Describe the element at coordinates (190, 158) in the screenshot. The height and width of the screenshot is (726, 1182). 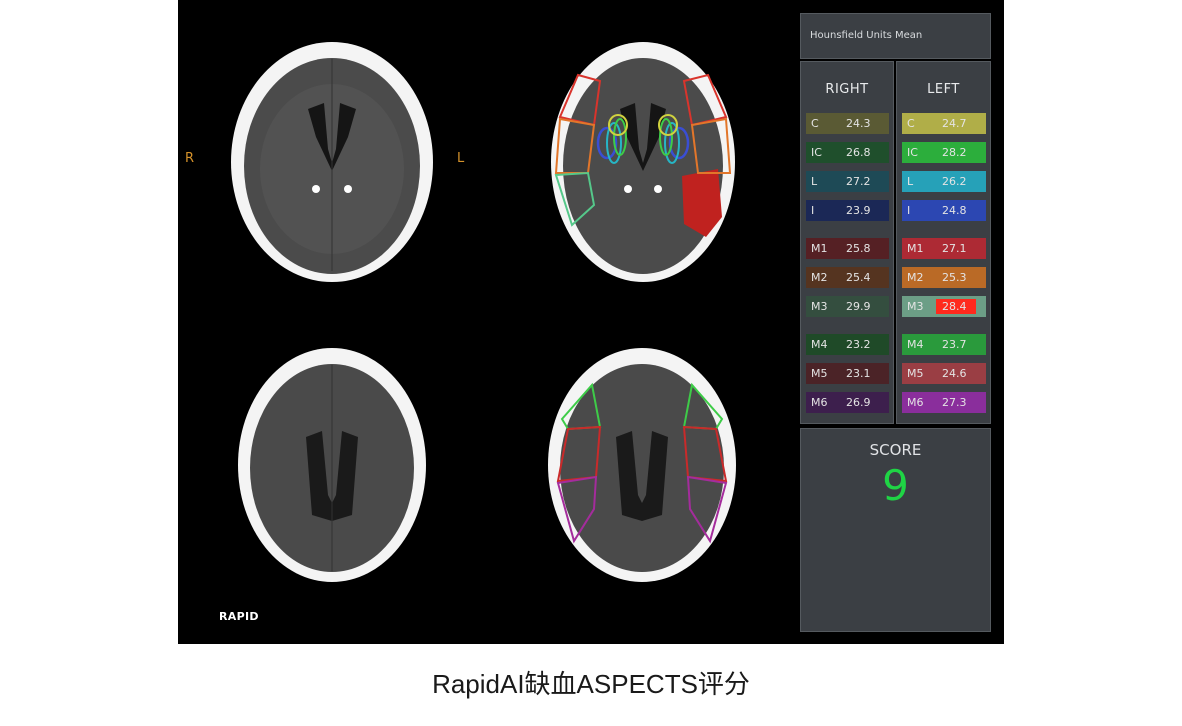
I see `orientation-right-label: R` at that location.